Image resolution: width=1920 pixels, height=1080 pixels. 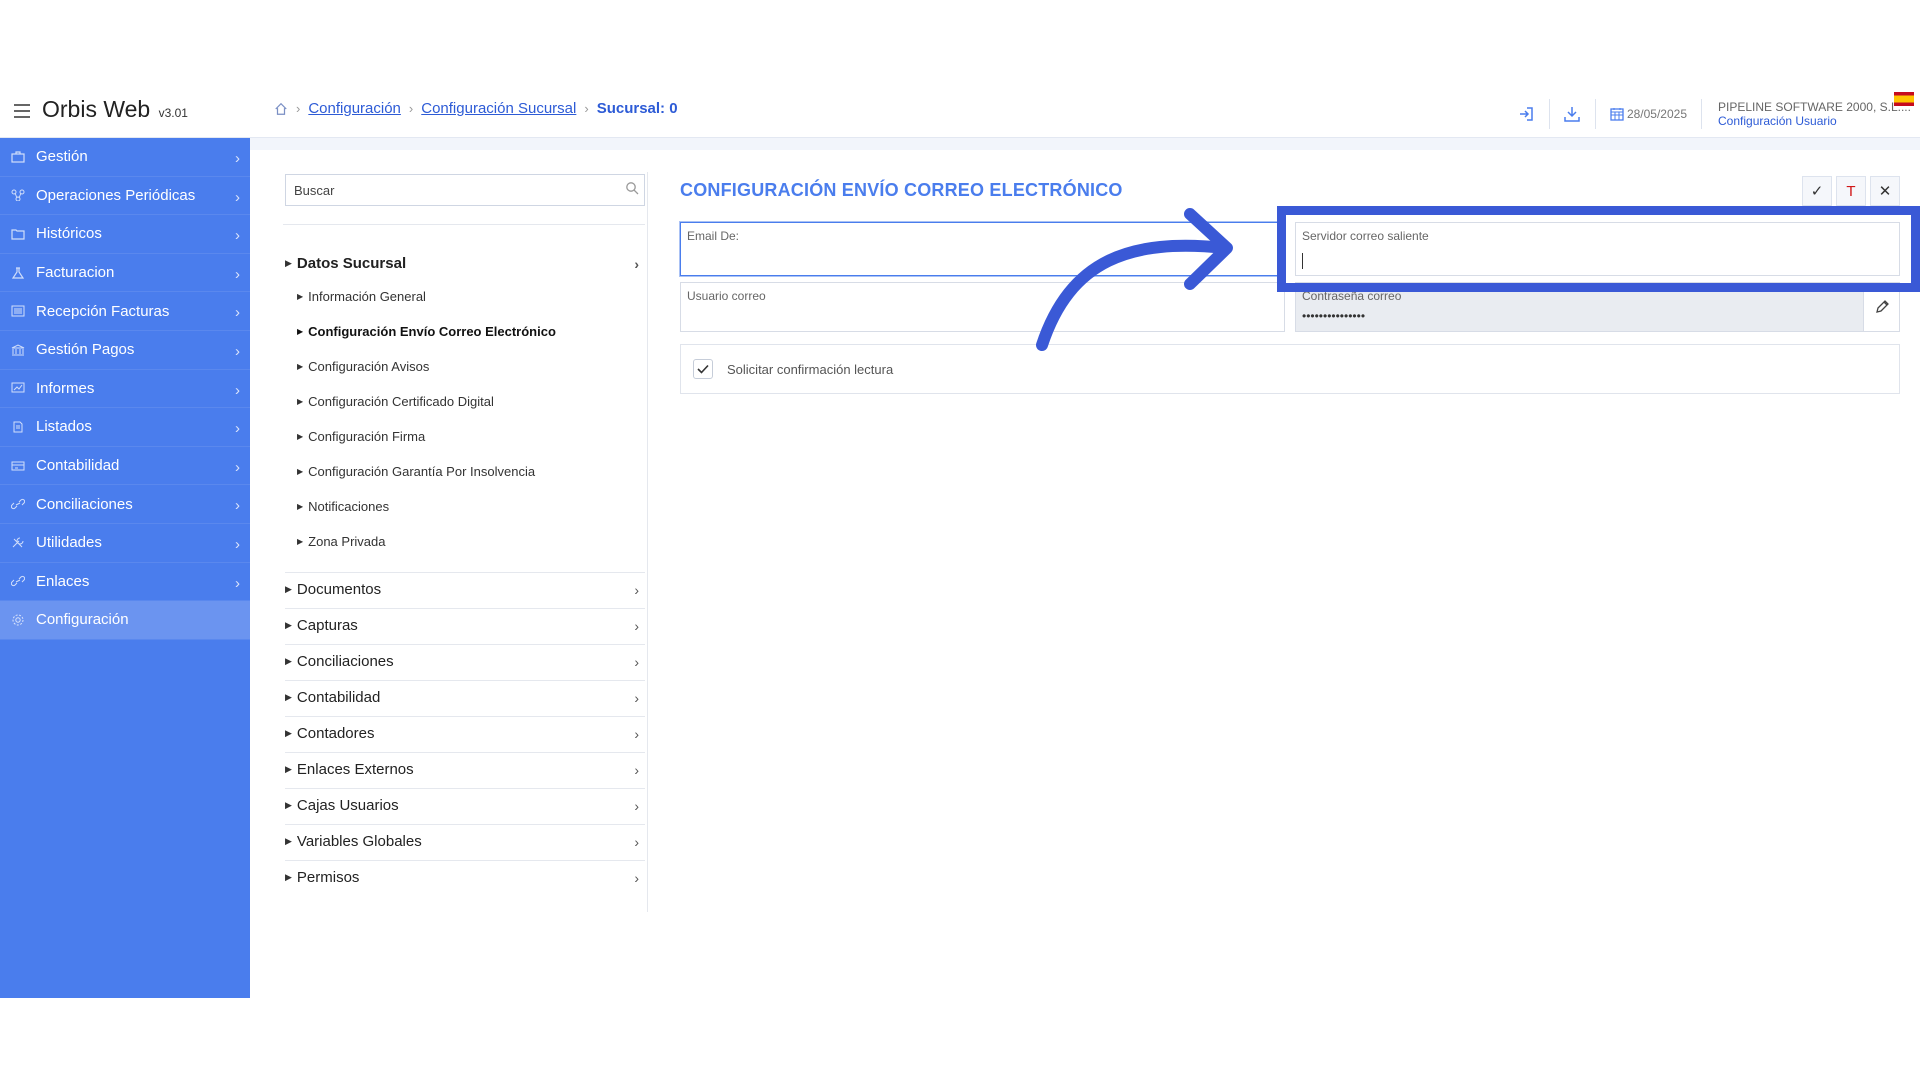 What do you see at coordinates (1597, 249) in the screenshot?
I see `servidor-correo-field: Servidor correo saliente` at bounding box center [1597, 249].